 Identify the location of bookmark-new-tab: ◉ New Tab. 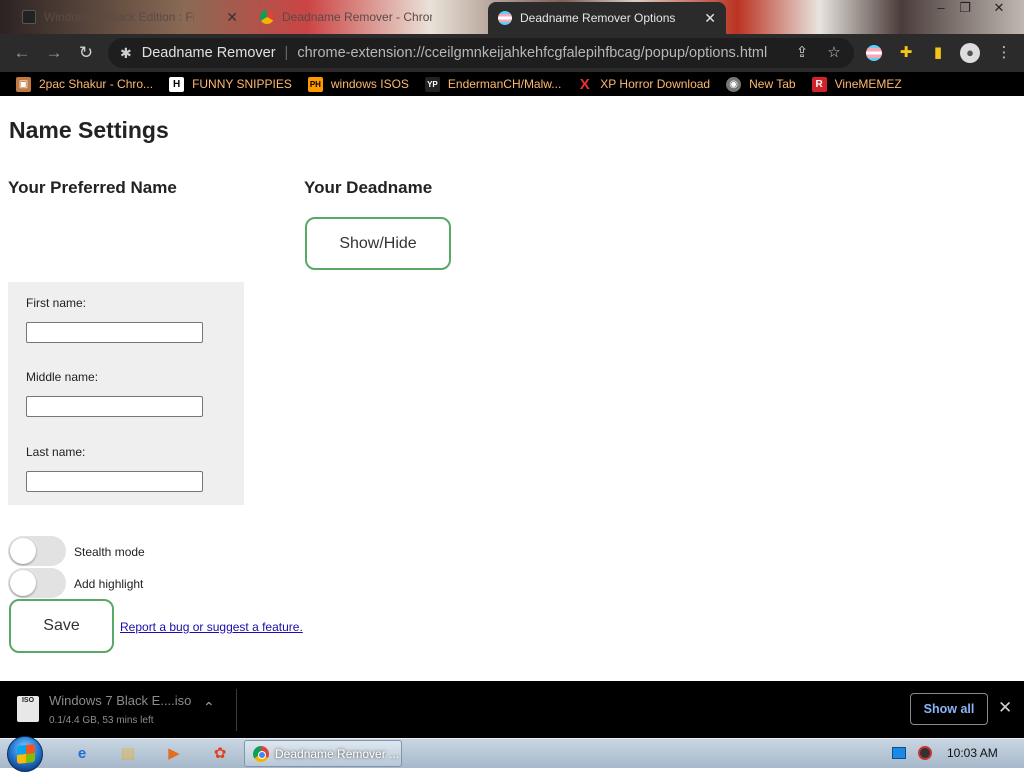
(761, 84).